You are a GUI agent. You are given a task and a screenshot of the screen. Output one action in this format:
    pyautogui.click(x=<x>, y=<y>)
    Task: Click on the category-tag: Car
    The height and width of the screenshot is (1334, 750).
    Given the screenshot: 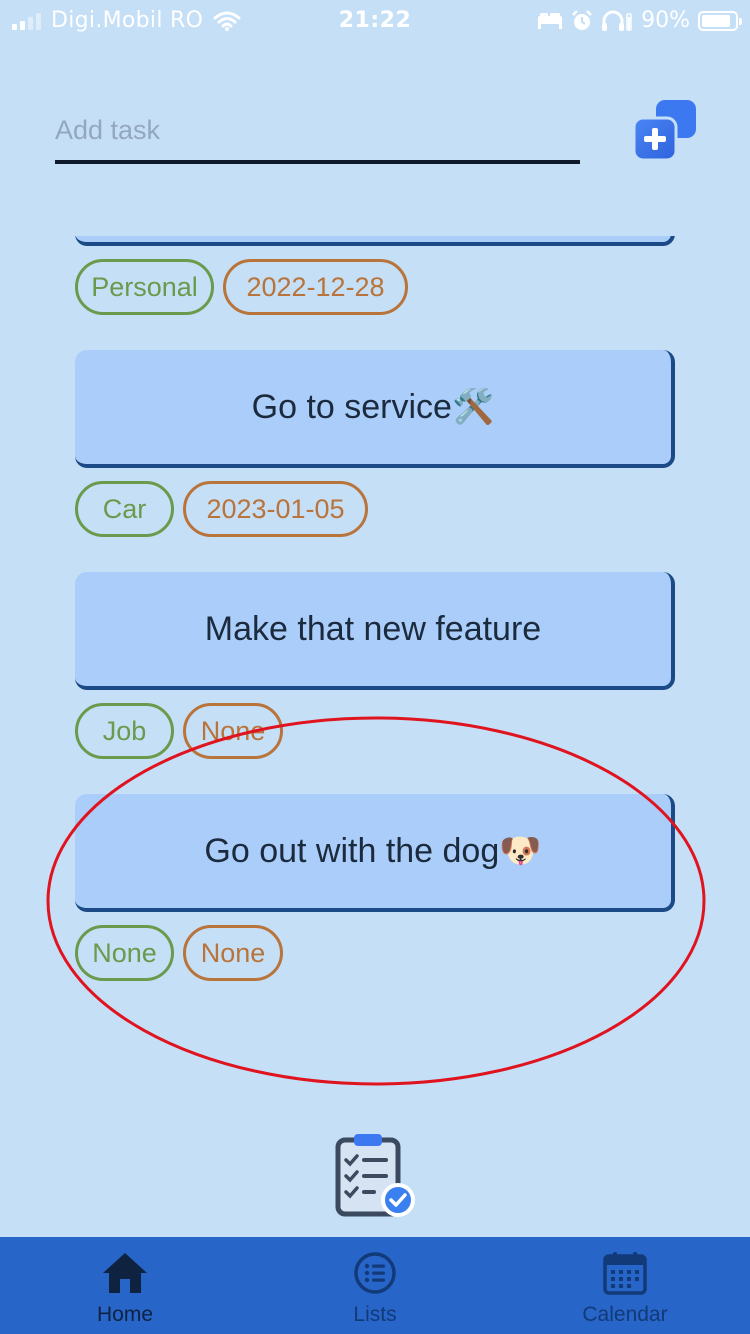 What is the action you would take?
    pyautogui.click(x=124, y=509)
    